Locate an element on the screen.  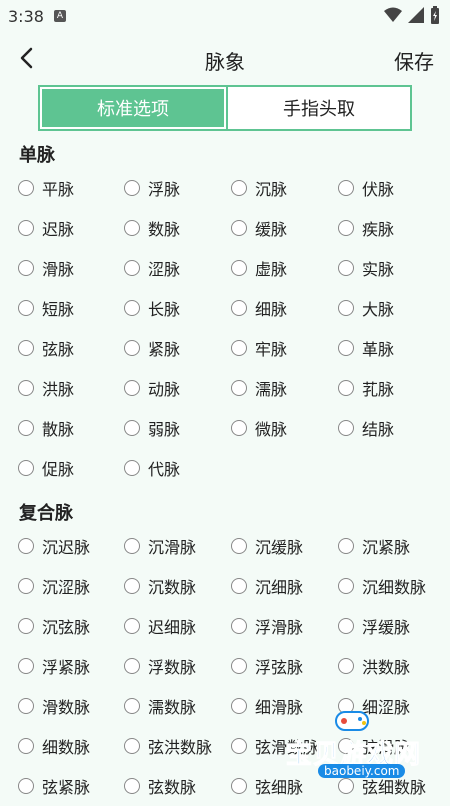
pulse-option: 弱脉 is located at coordinates (152, 428).